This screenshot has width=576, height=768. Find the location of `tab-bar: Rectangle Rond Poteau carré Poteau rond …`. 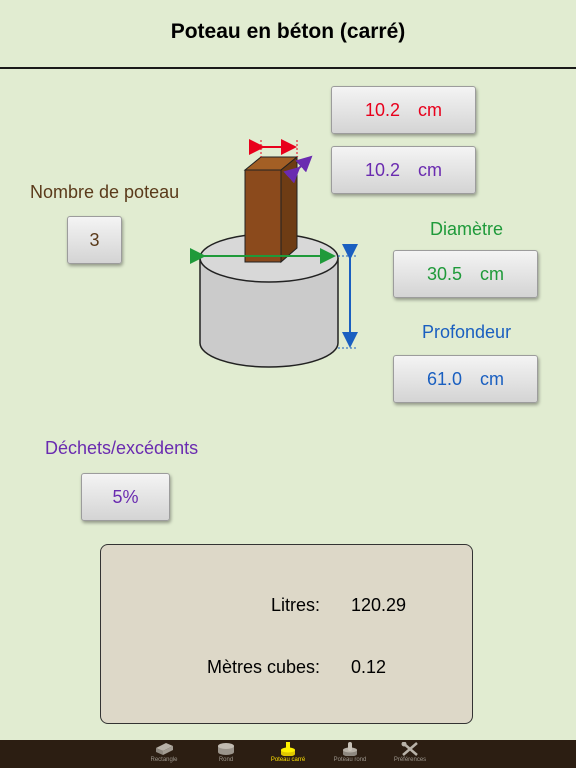

tab-bar: Rectangle Rond Poteau carré Poteau rond … is located at coordinates (288, 754).